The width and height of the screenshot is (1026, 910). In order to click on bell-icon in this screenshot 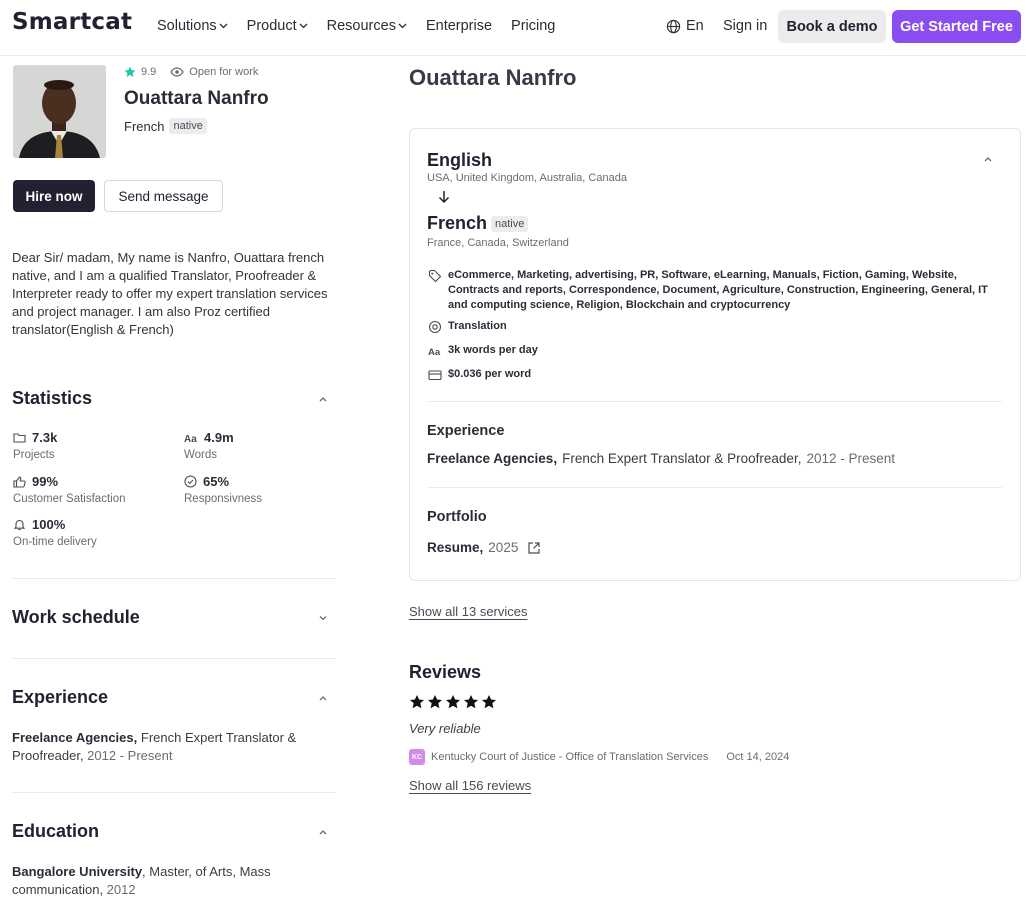, I will do `click(19, 525)`.